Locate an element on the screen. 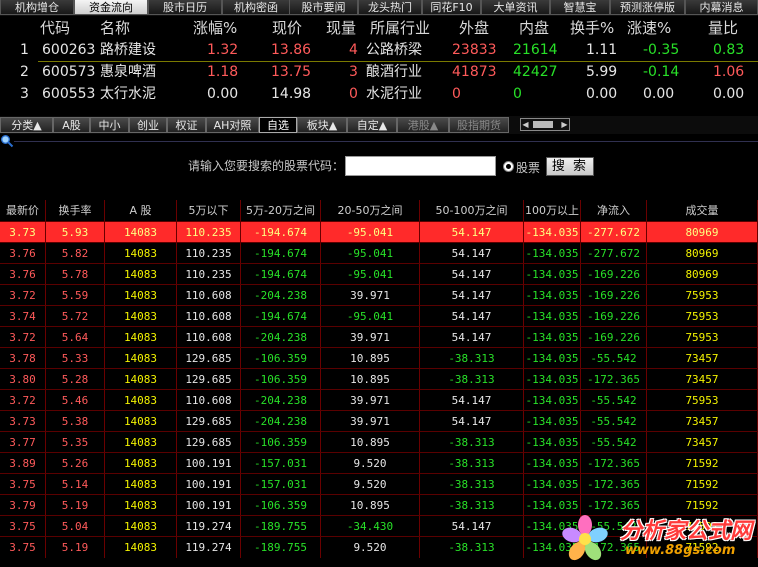  column-header: 成交量 is located at coordinates (702, 210).